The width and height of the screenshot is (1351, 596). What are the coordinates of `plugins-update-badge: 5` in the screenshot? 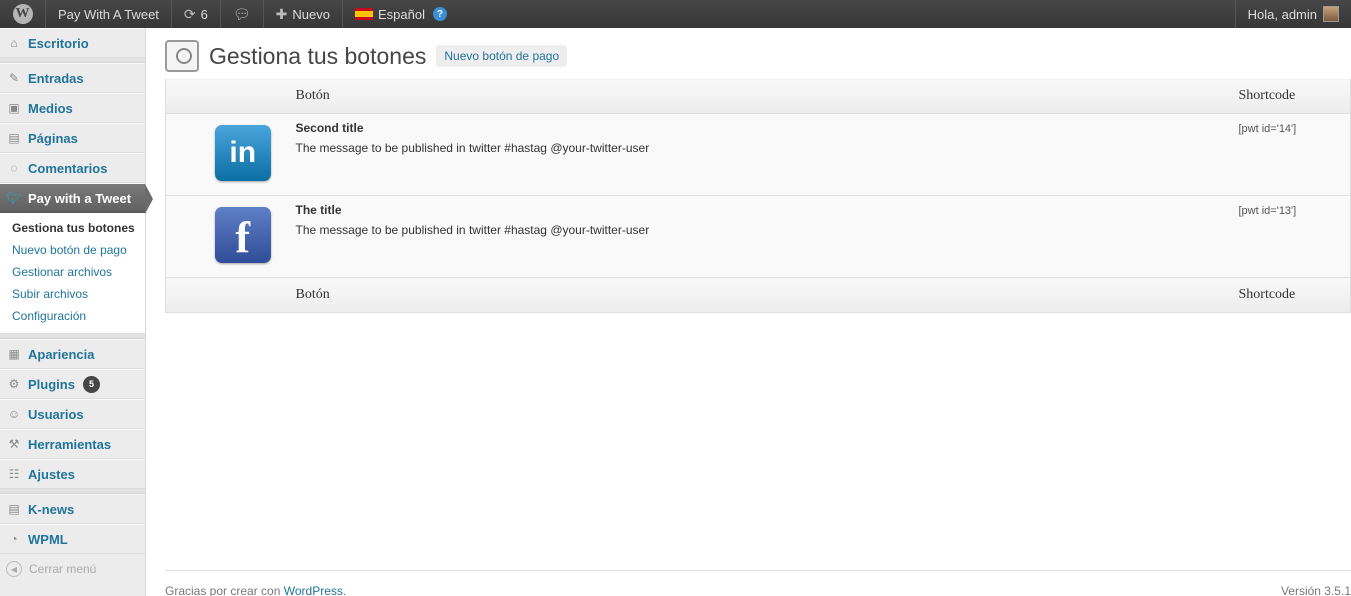 It's located at (91, 384).